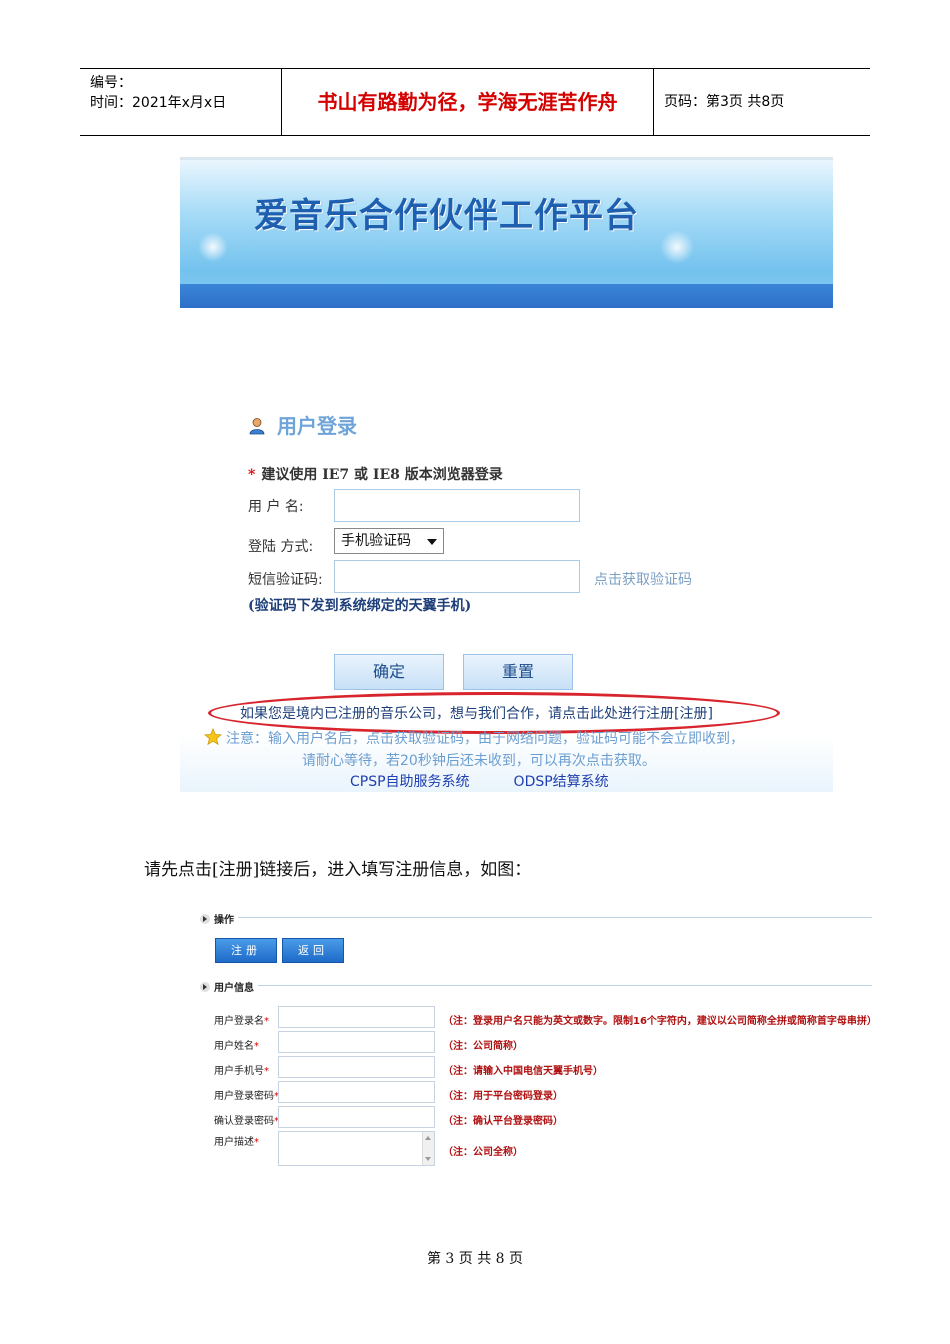 This screenshot has width=950, height=1344. I want to click on field-note-user-name: （注：公司简称）, so click(483, 1046).